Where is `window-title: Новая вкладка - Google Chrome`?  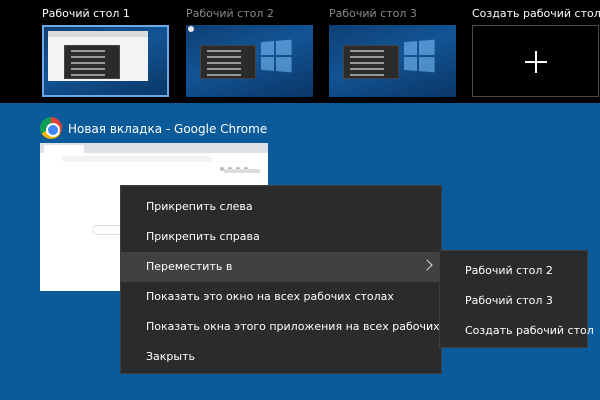
window-title: Новая вкладка - Google Chrome is located at coordinates (168, 129).